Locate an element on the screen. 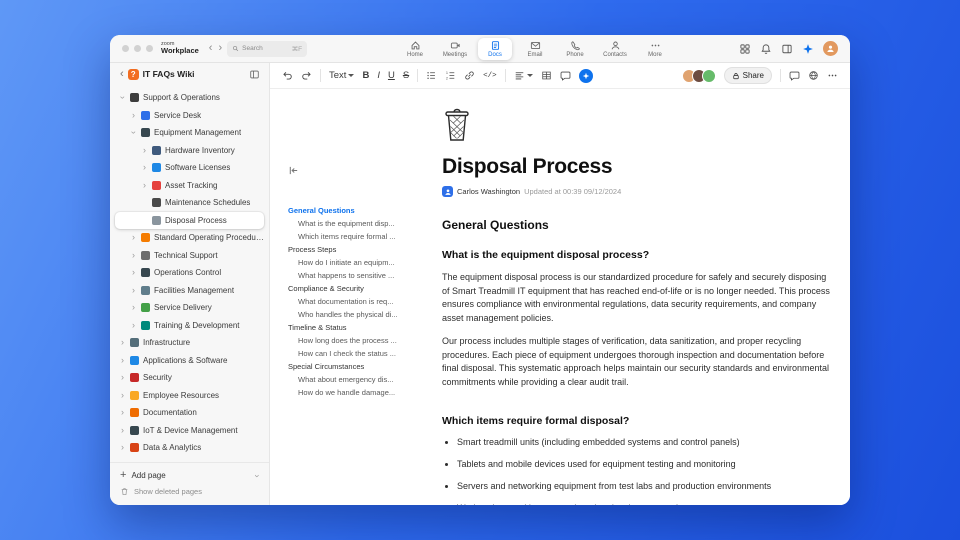 Image resolution: width=960 pixels, height=540 pixels. align-dropdown is located at coordinates (523, 75).